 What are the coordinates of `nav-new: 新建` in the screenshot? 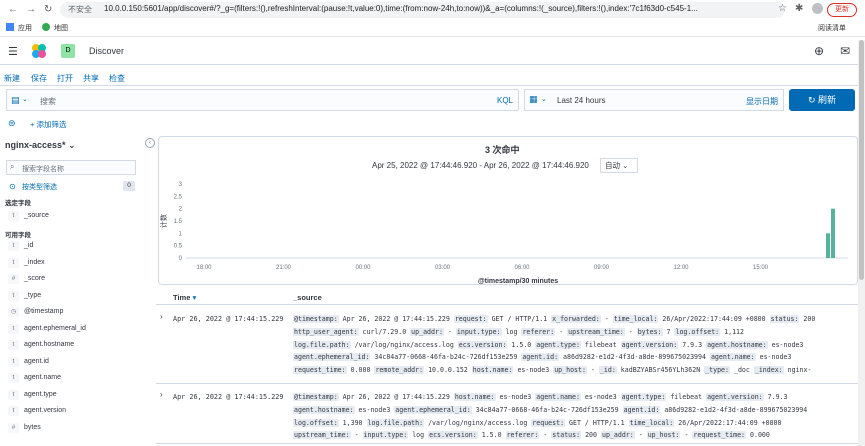 It's located at (12, 78).